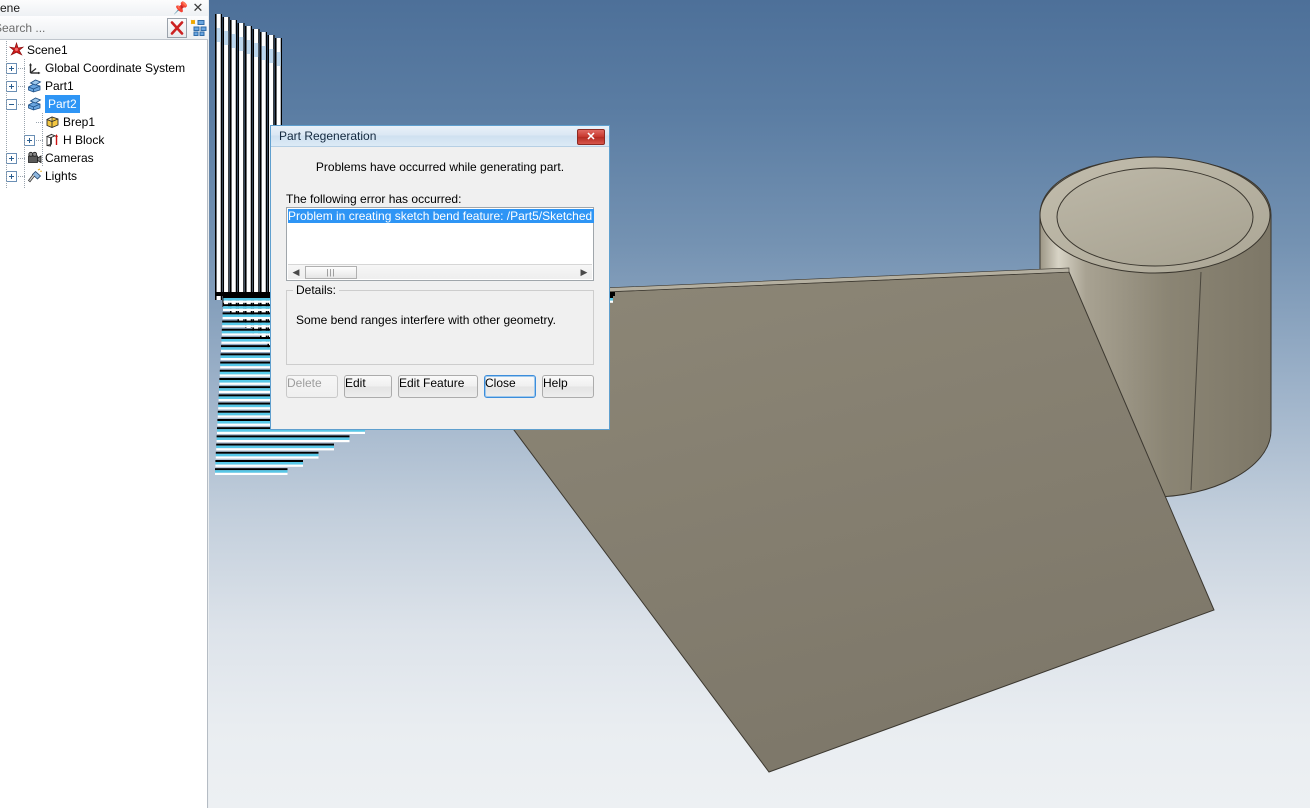 This screenshot has height=808, width=1310. I want to click on tree-item-brep1: Brep1, so click(103, 122).